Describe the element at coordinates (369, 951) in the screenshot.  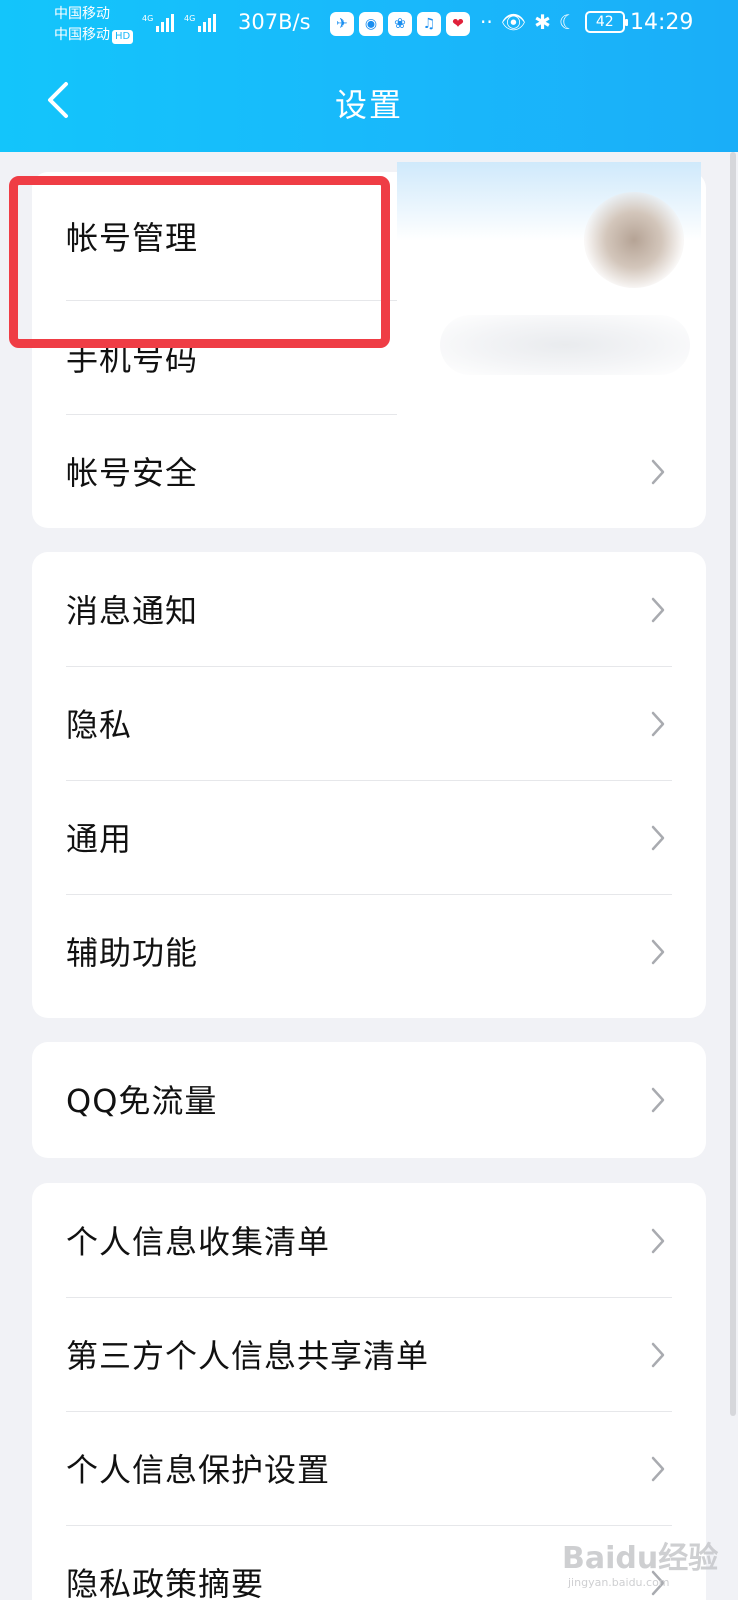
I see `settings-item-accessibility: 辅助功能` at that location.